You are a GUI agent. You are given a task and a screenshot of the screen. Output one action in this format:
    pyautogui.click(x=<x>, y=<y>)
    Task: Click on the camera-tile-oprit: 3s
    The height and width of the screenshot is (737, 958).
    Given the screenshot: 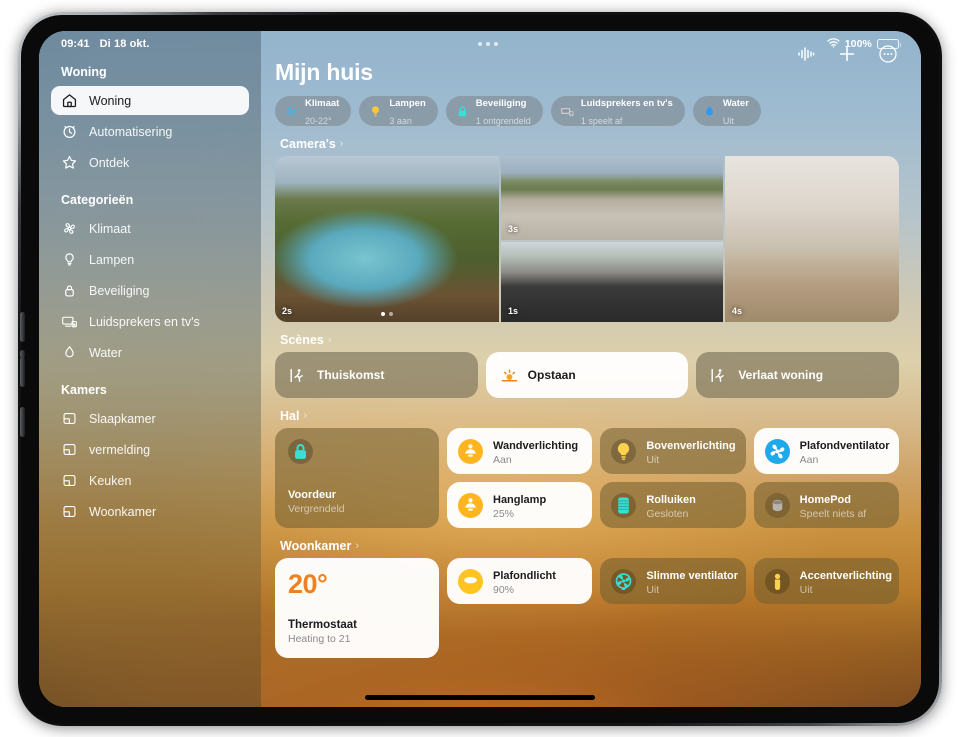 What is the action you would take?
    pyautogui.click(x=612, y=198)
    